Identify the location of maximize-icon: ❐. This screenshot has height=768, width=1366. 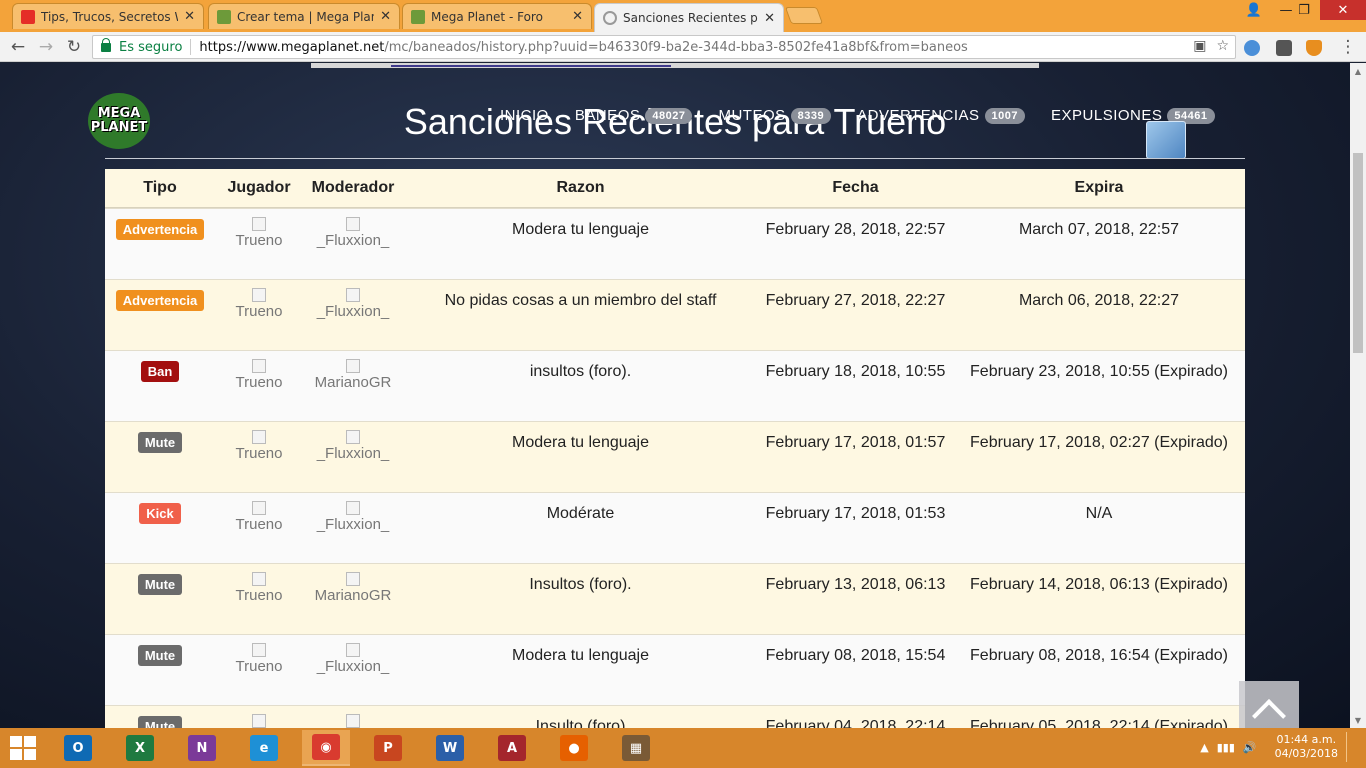
(1304, 10).